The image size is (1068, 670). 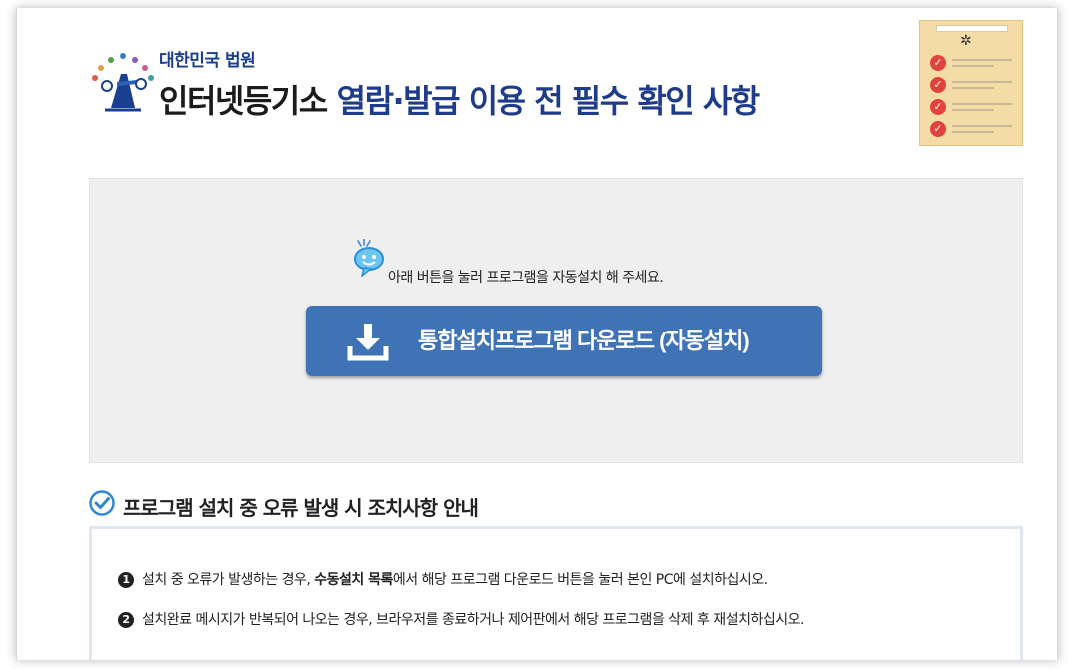 What do you see at coordinates (972, 28) in the screenshot?
I see `clipboard-clip` at bounding box center [972, 28].